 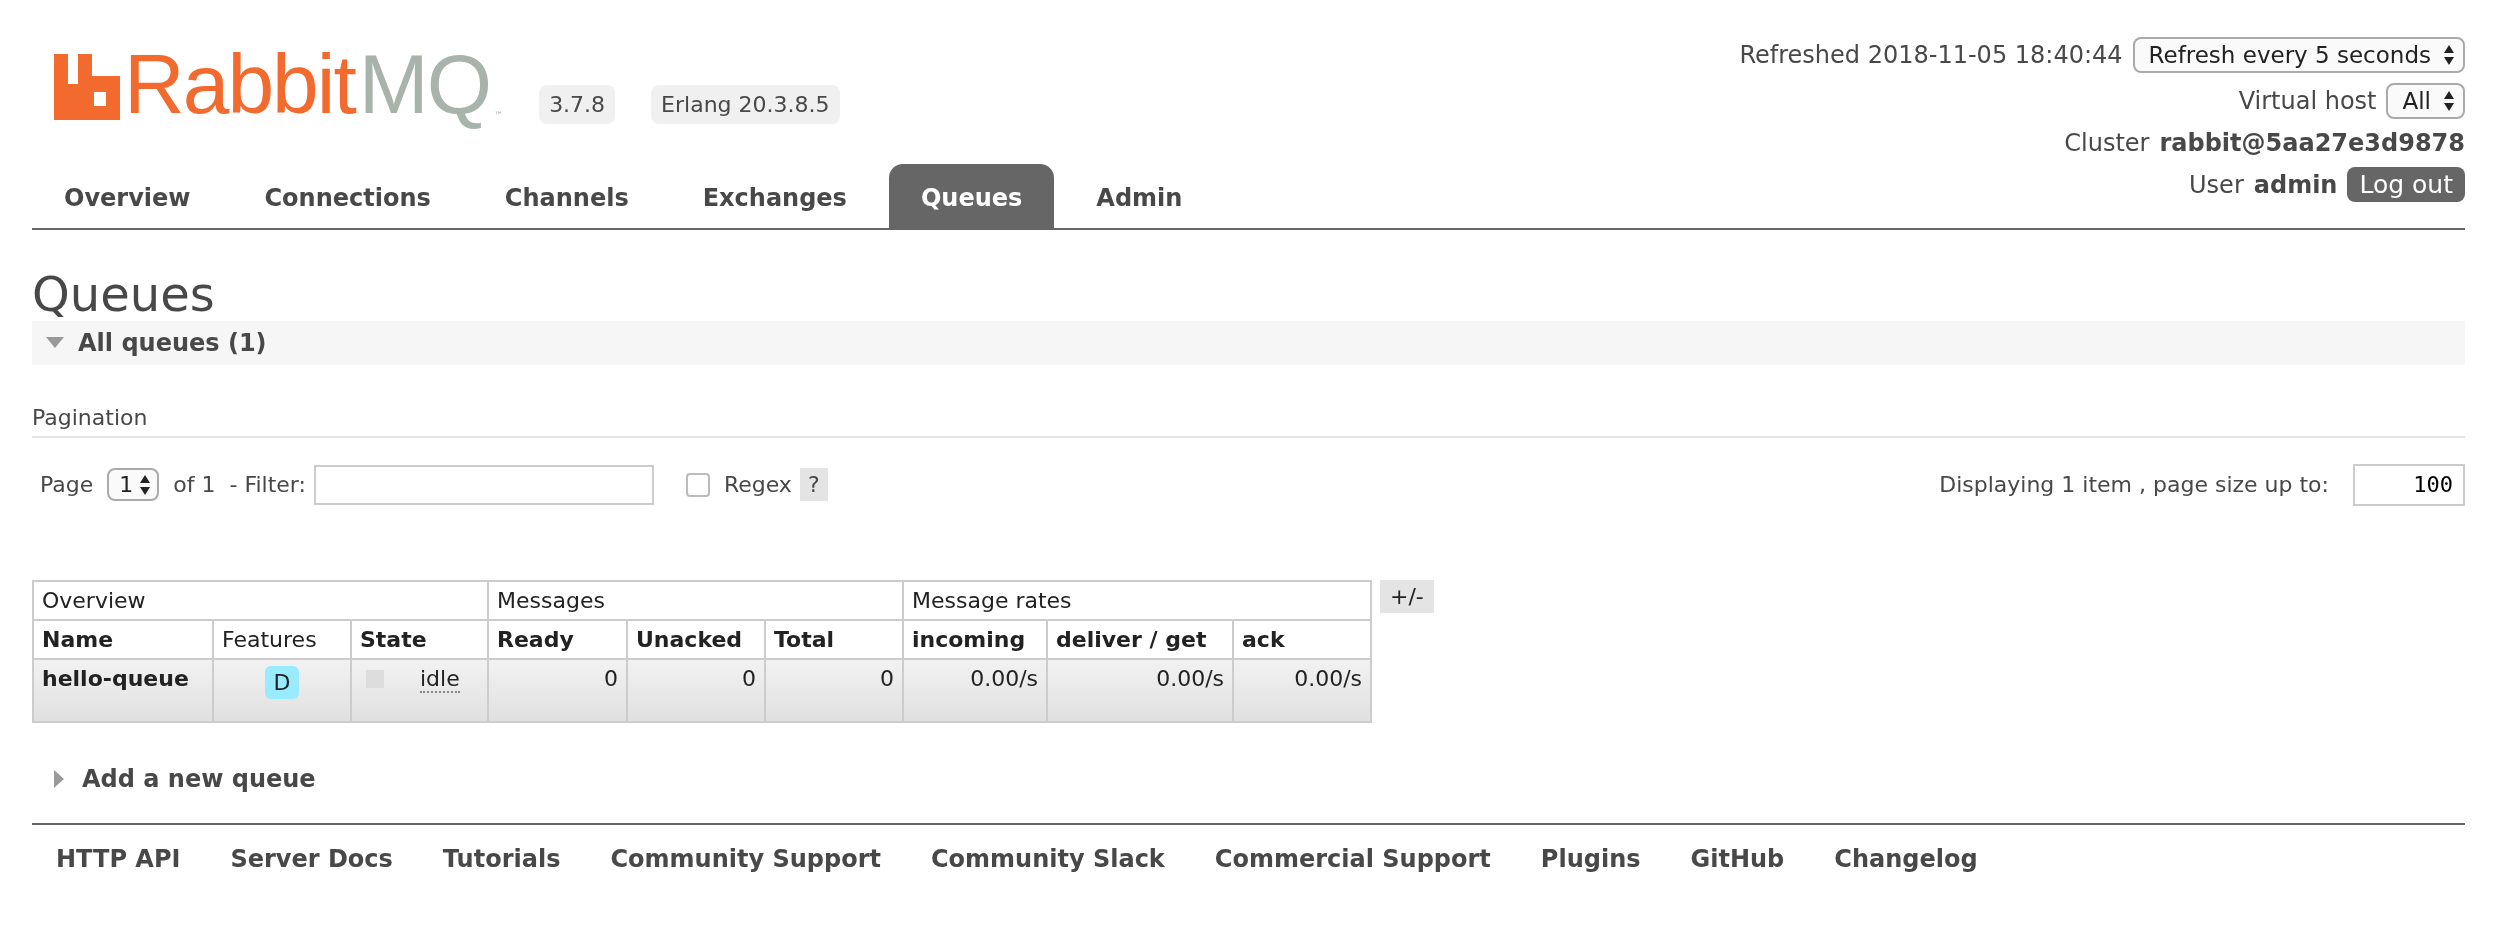 What do you see at coordinates (696, 639) in the screenshot?
I see `column-header: Unacked` at bounding box center [696, 639].